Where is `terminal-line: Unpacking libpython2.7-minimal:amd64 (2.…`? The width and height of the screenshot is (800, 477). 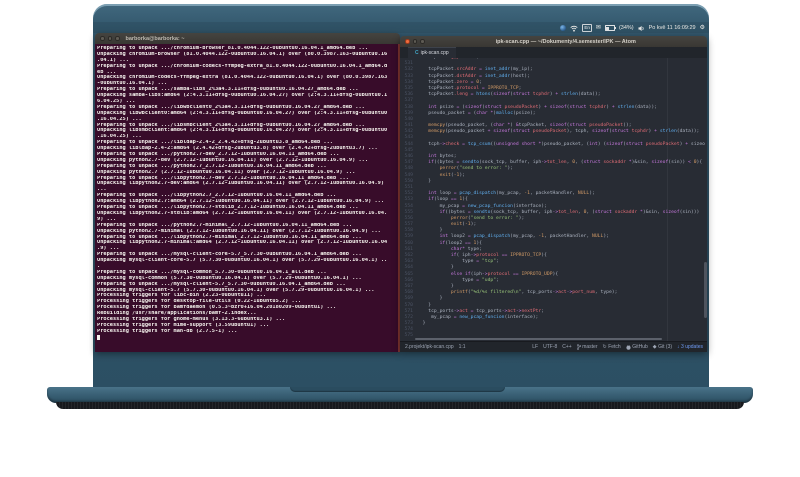
terminal-line: Unpacking libpython2.7-minimal:amd64 (2.… is located at coordinates (242, 243).